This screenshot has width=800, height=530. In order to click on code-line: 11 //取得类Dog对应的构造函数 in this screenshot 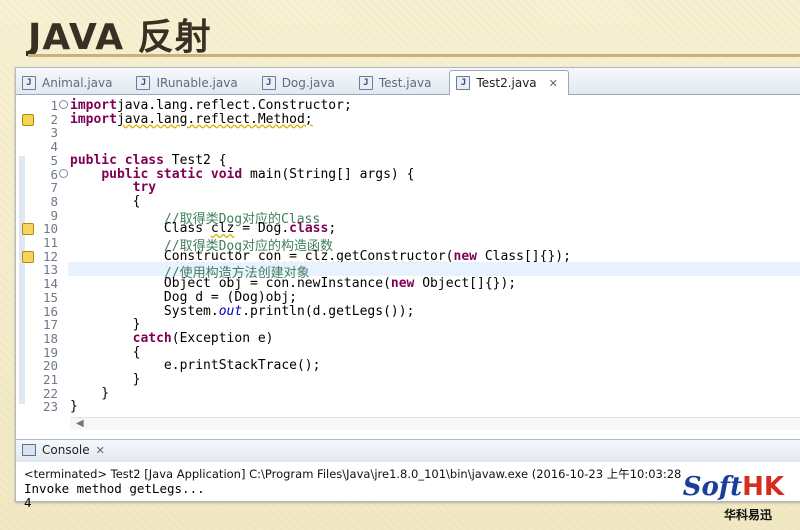, I will do `click(408, 244)`.